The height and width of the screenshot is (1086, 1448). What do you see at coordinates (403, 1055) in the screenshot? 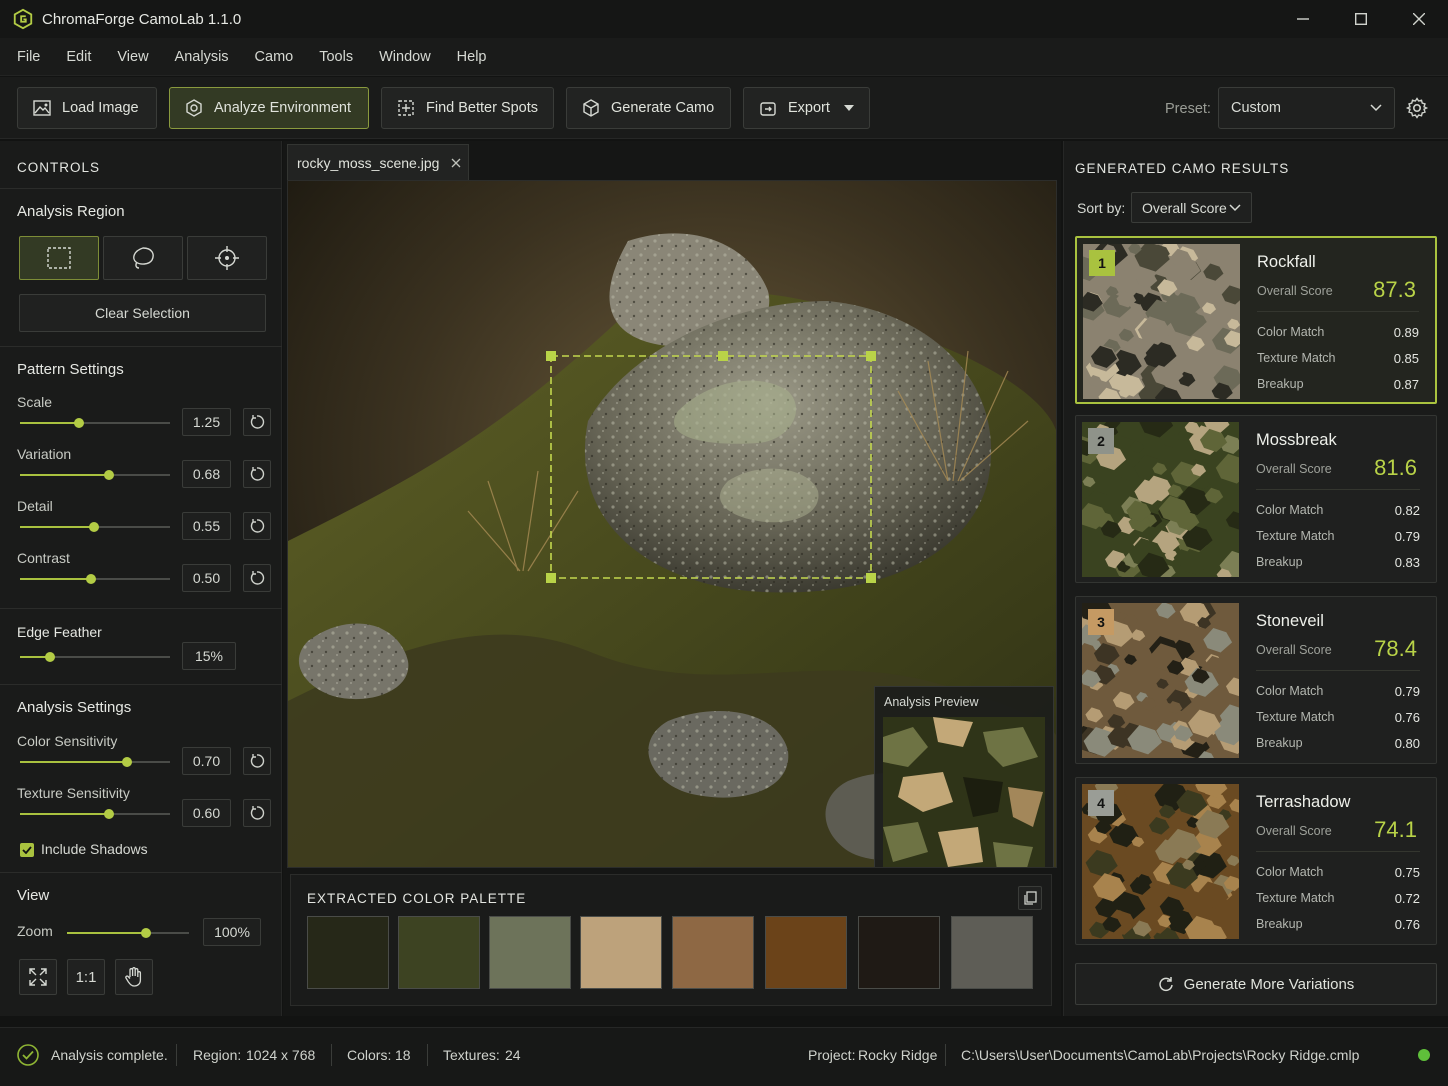
I see `colors-value: 18` at bounding box center [403, 1055].